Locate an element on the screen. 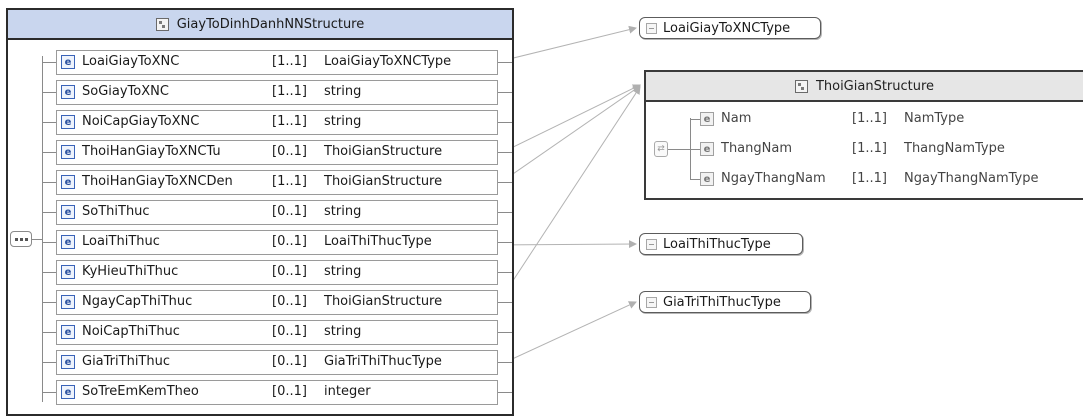 This screenshot has width=1083, height=416. arrow-thoihan-den is located at coordinates (568, 135).